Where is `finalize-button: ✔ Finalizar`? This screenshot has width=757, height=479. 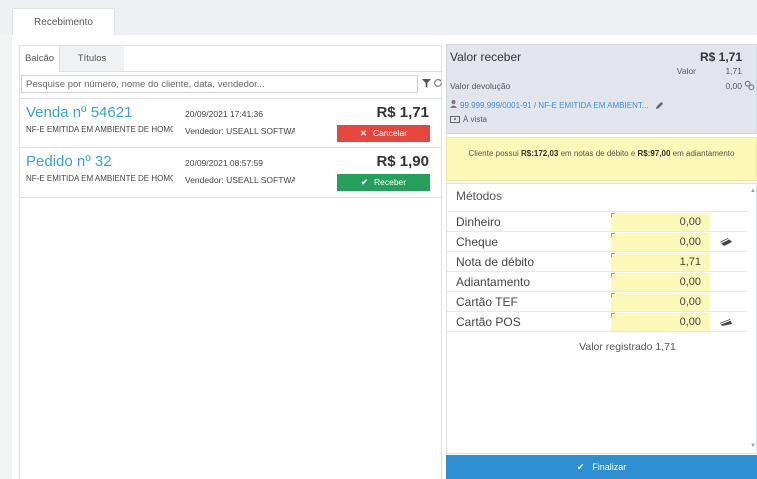
finalize-button: ✔ Finalizar is located at coordinates (601, 467).